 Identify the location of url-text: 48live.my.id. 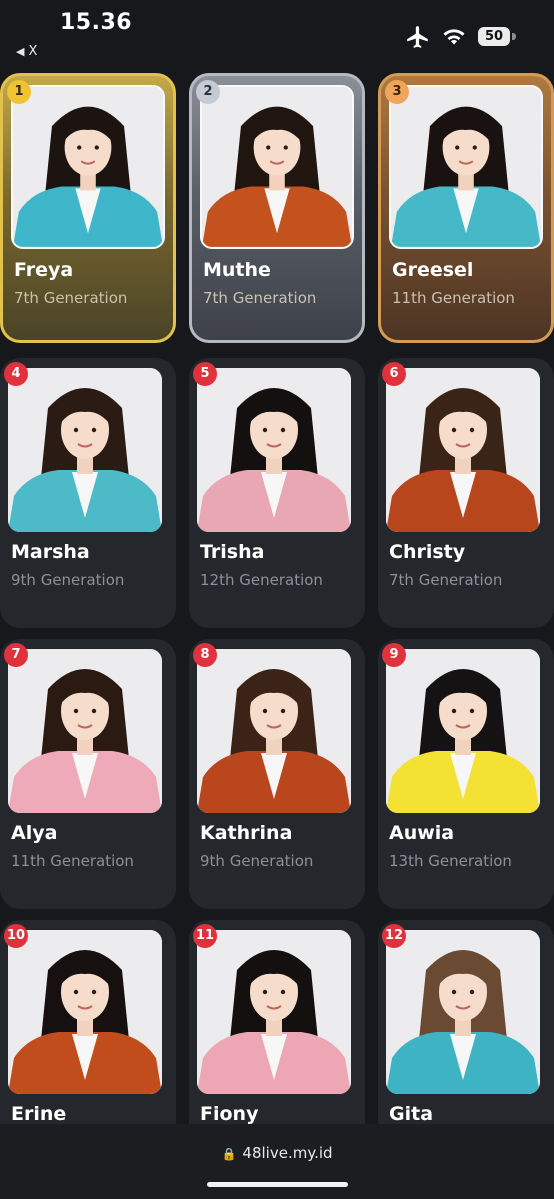
(287, 1153).